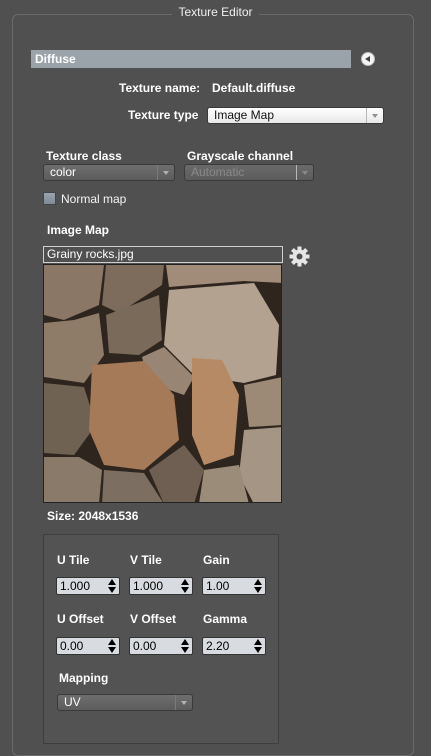 The height and width of the screenshot is (756, 431). I want to click on image-map-section-label: Image Map, so click(78, 230).